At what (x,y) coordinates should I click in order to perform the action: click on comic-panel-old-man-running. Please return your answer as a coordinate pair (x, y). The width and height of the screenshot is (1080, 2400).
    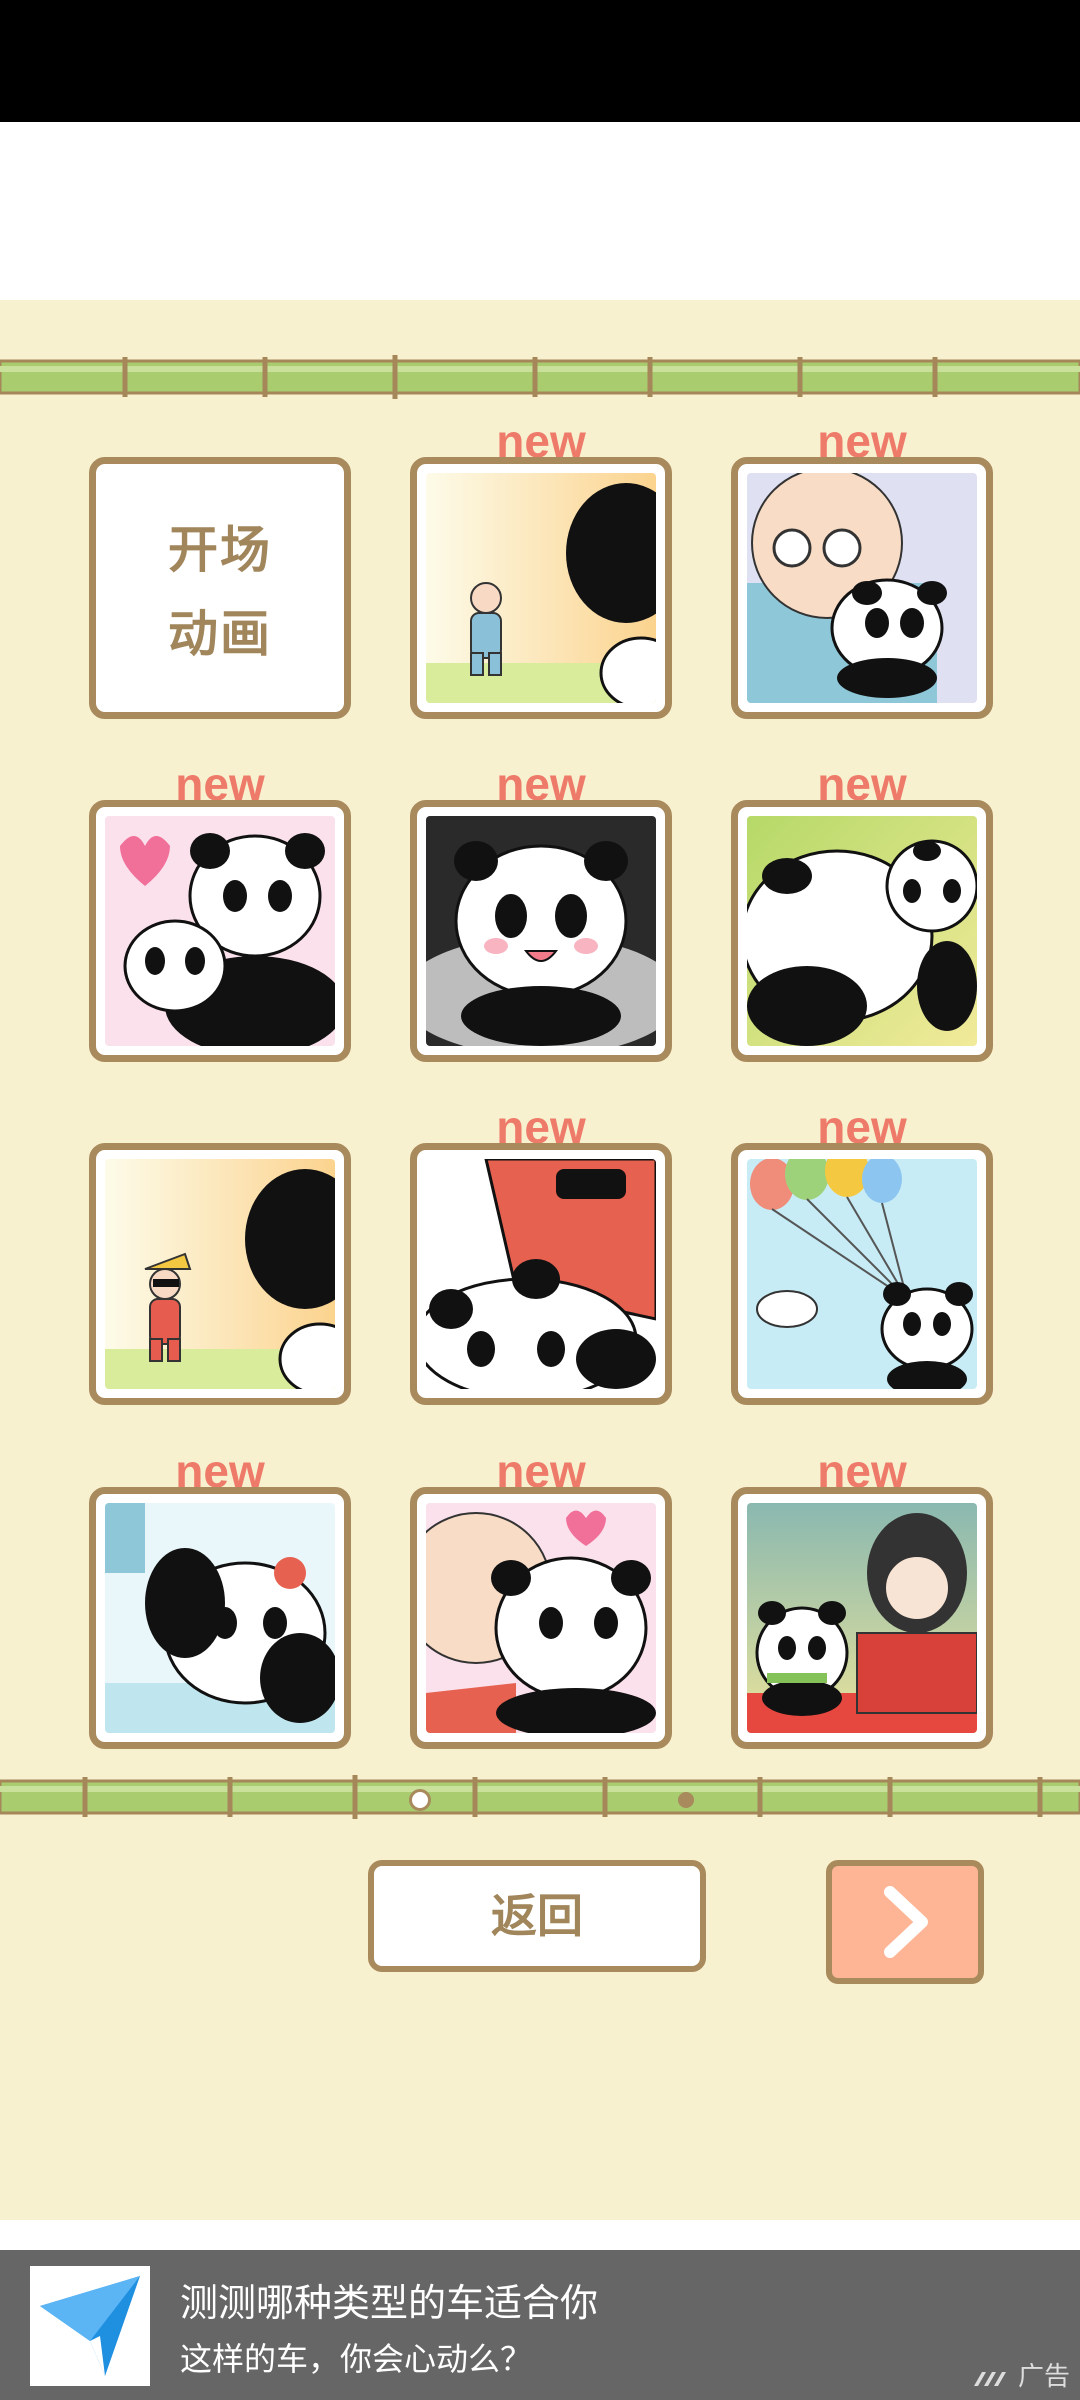
    Looking at the image, I should click on (541, 588).